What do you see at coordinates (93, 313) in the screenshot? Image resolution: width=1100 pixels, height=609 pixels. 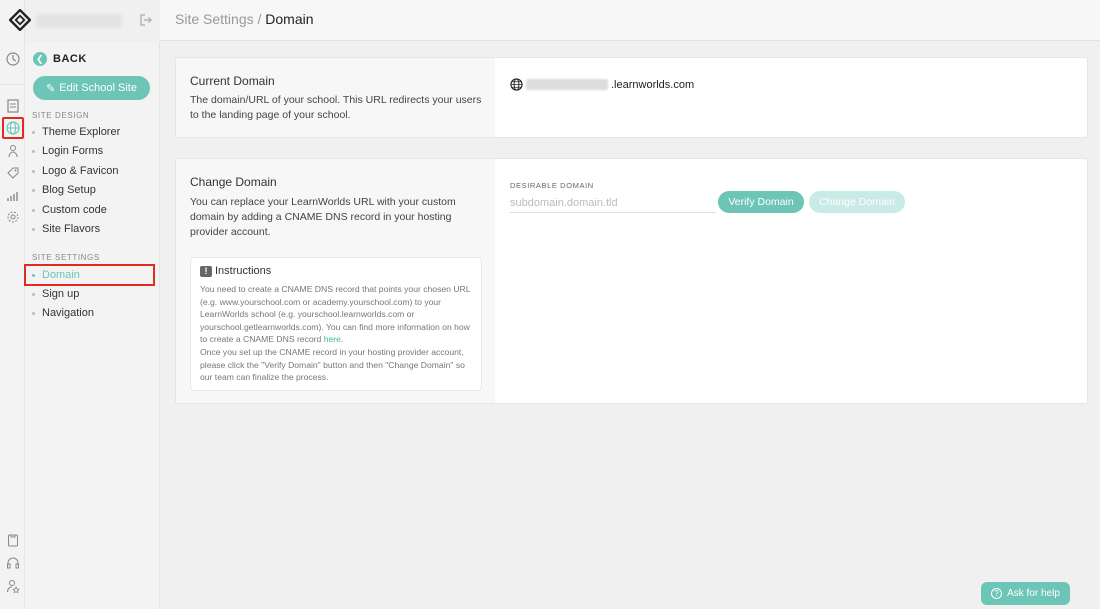 I see `nav-item-navigation: Navigation` at bounding box center [93, 313].